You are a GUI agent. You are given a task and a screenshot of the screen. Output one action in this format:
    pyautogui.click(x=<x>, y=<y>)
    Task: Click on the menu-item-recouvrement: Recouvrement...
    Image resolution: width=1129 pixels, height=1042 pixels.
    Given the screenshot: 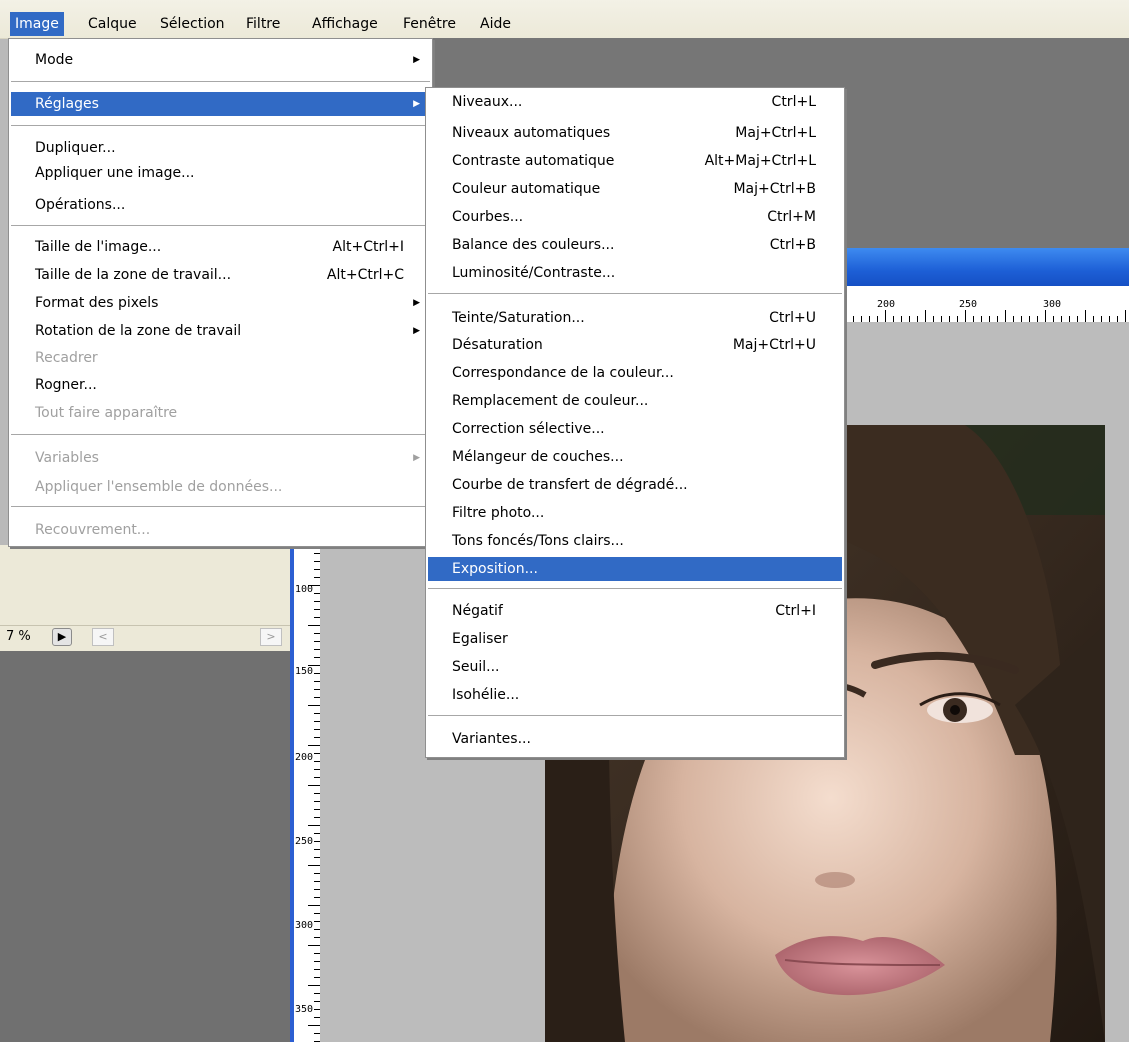 What is the action you would take?
    pyautogui.click(x=220, y=530)
    